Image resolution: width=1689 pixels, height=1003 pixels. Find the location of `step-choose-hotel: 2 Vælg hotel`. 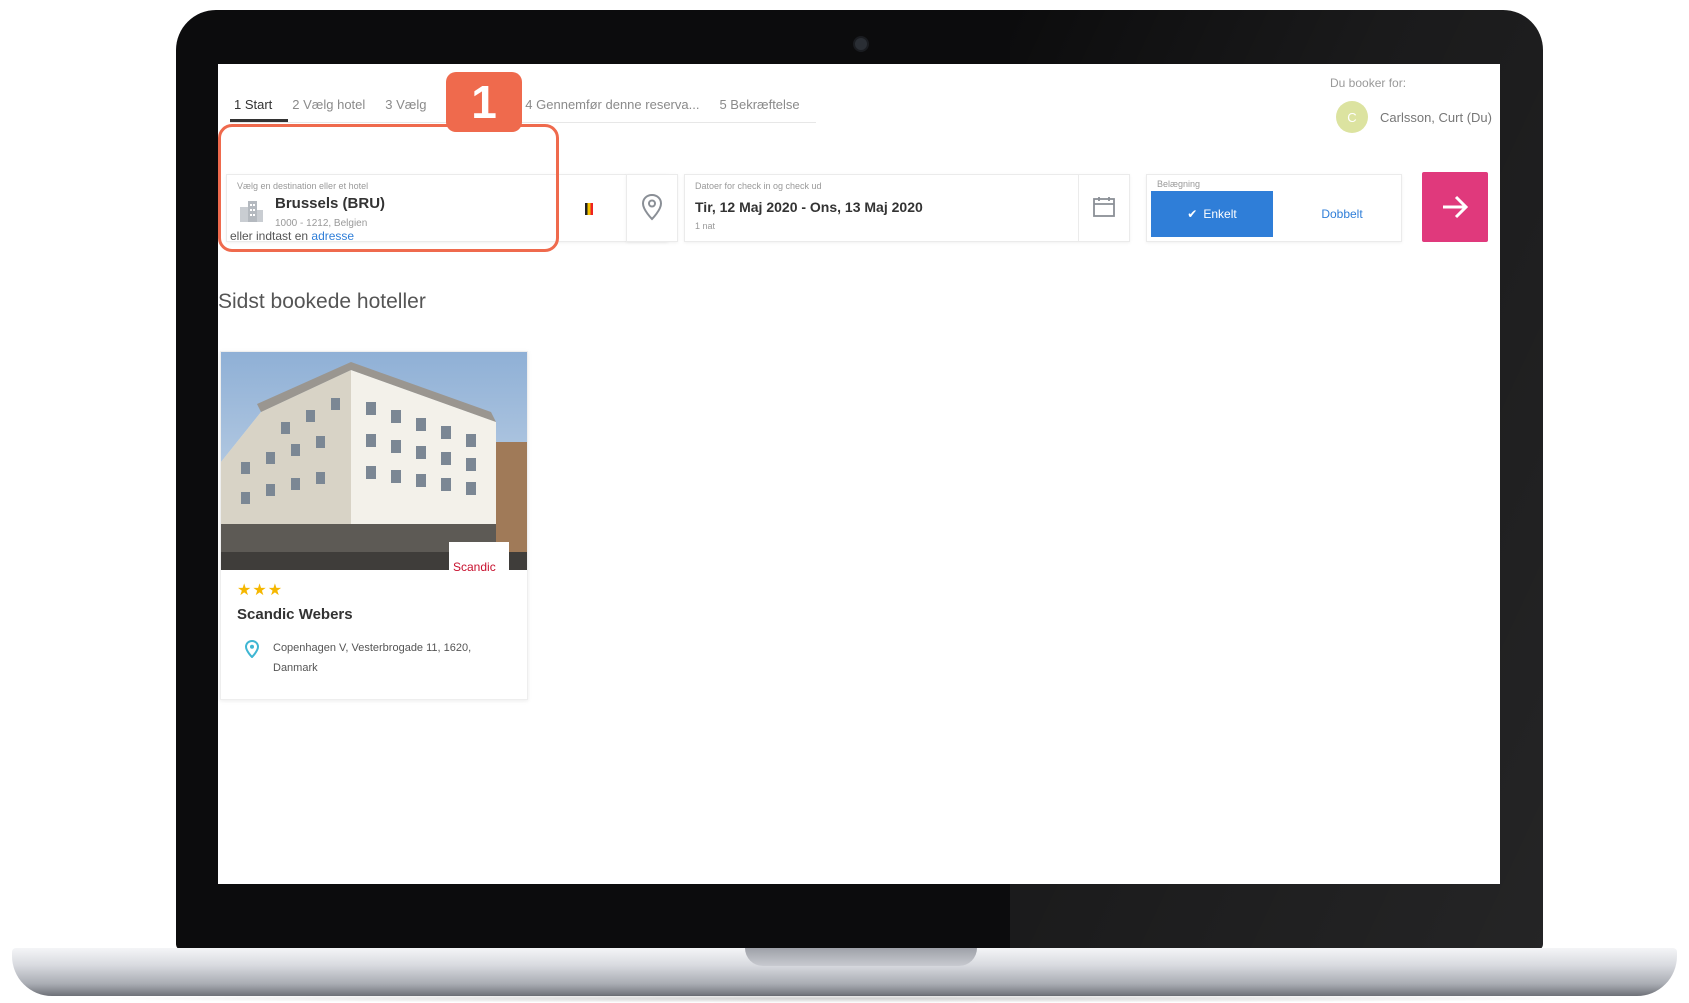

step-choose-hotel: 2 Vælg hotel is located at coordinates (334, 109).